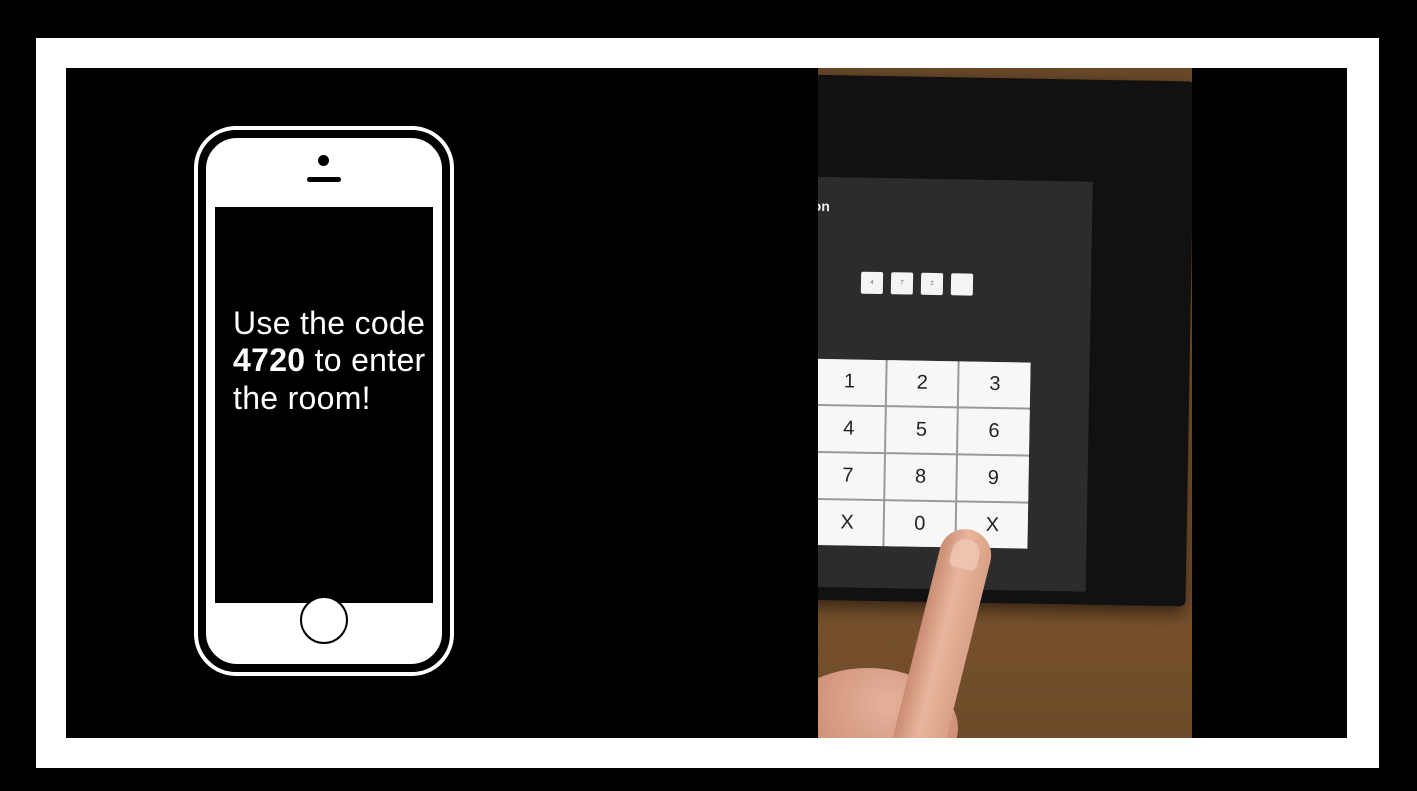 The image size is (1417, 791). I want to click on pin-digit, so click(962, 284).